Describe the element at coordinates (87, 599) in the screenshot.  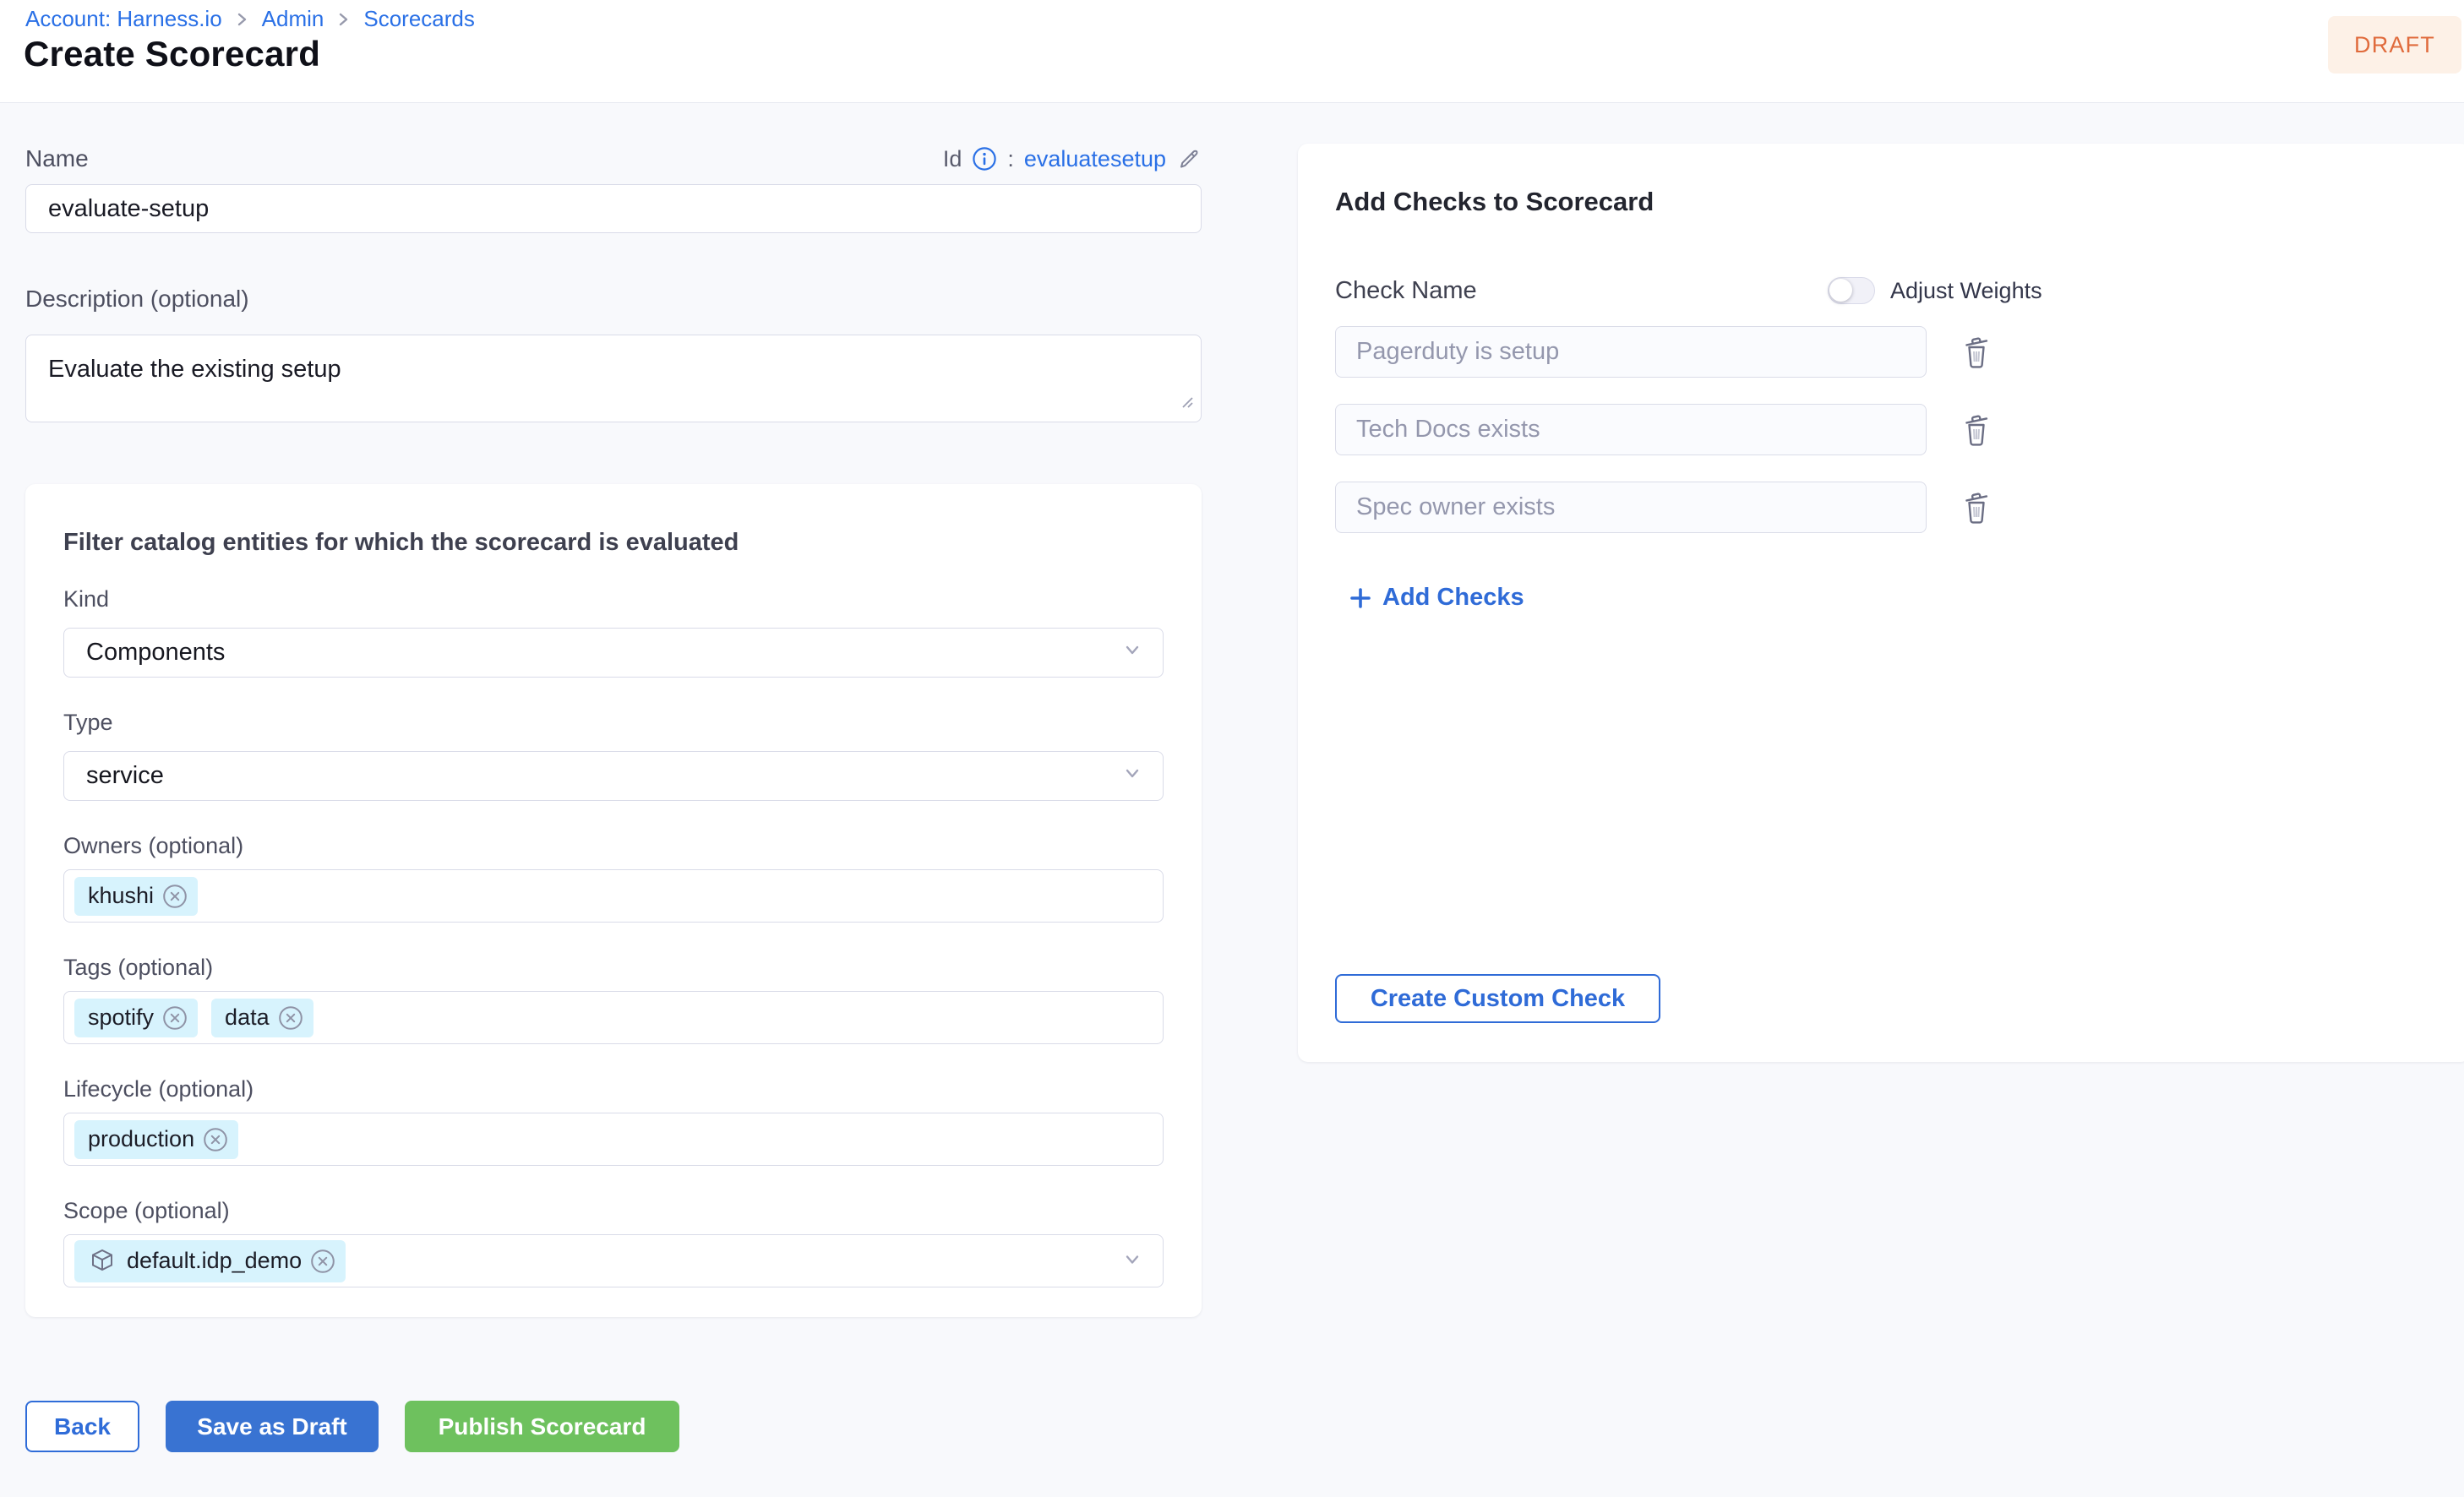
I see `kind-label: Kind` at that location.